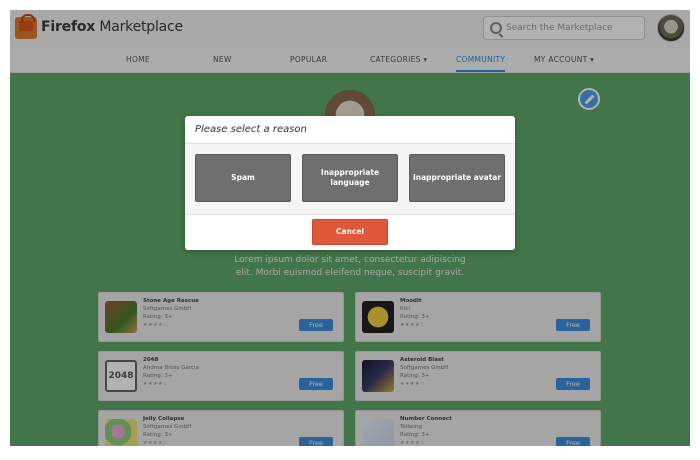 Image resolution: width=700 pixels, height=460 pixels. I want to click on dialog-title: Please select a reason, so click(251, 129).